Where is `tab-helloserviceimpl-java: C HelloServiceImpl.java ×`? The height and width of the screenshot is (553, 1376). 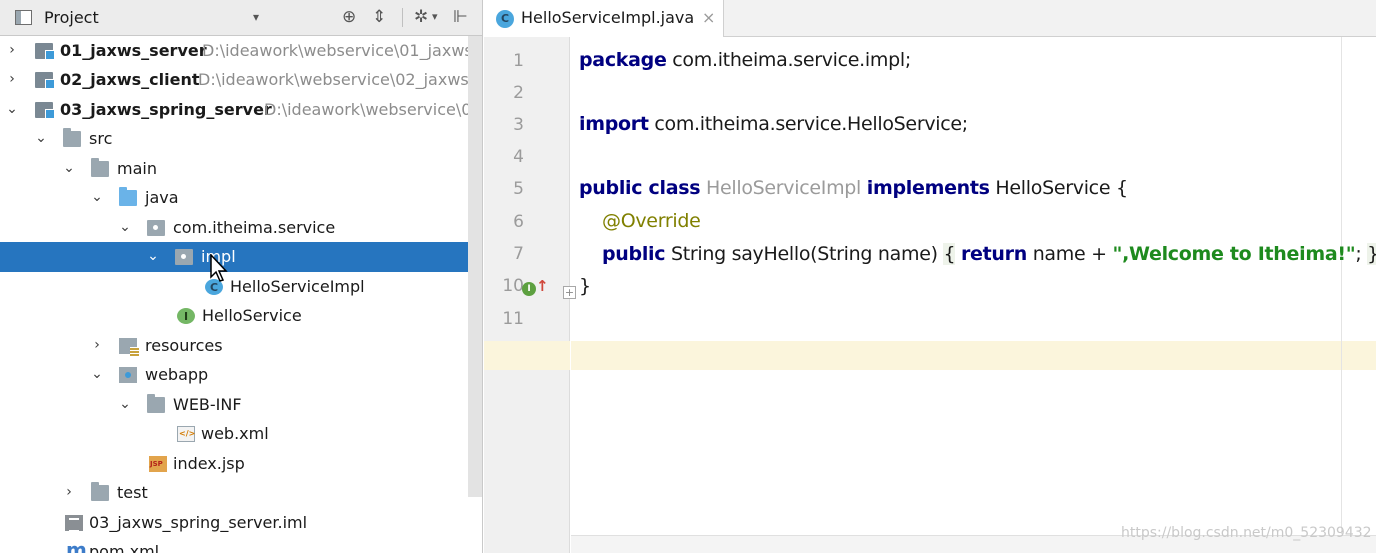 tab-helloserviceimpl-java: C HelloServiceImpl.java × is located at coordinates (604, 18).